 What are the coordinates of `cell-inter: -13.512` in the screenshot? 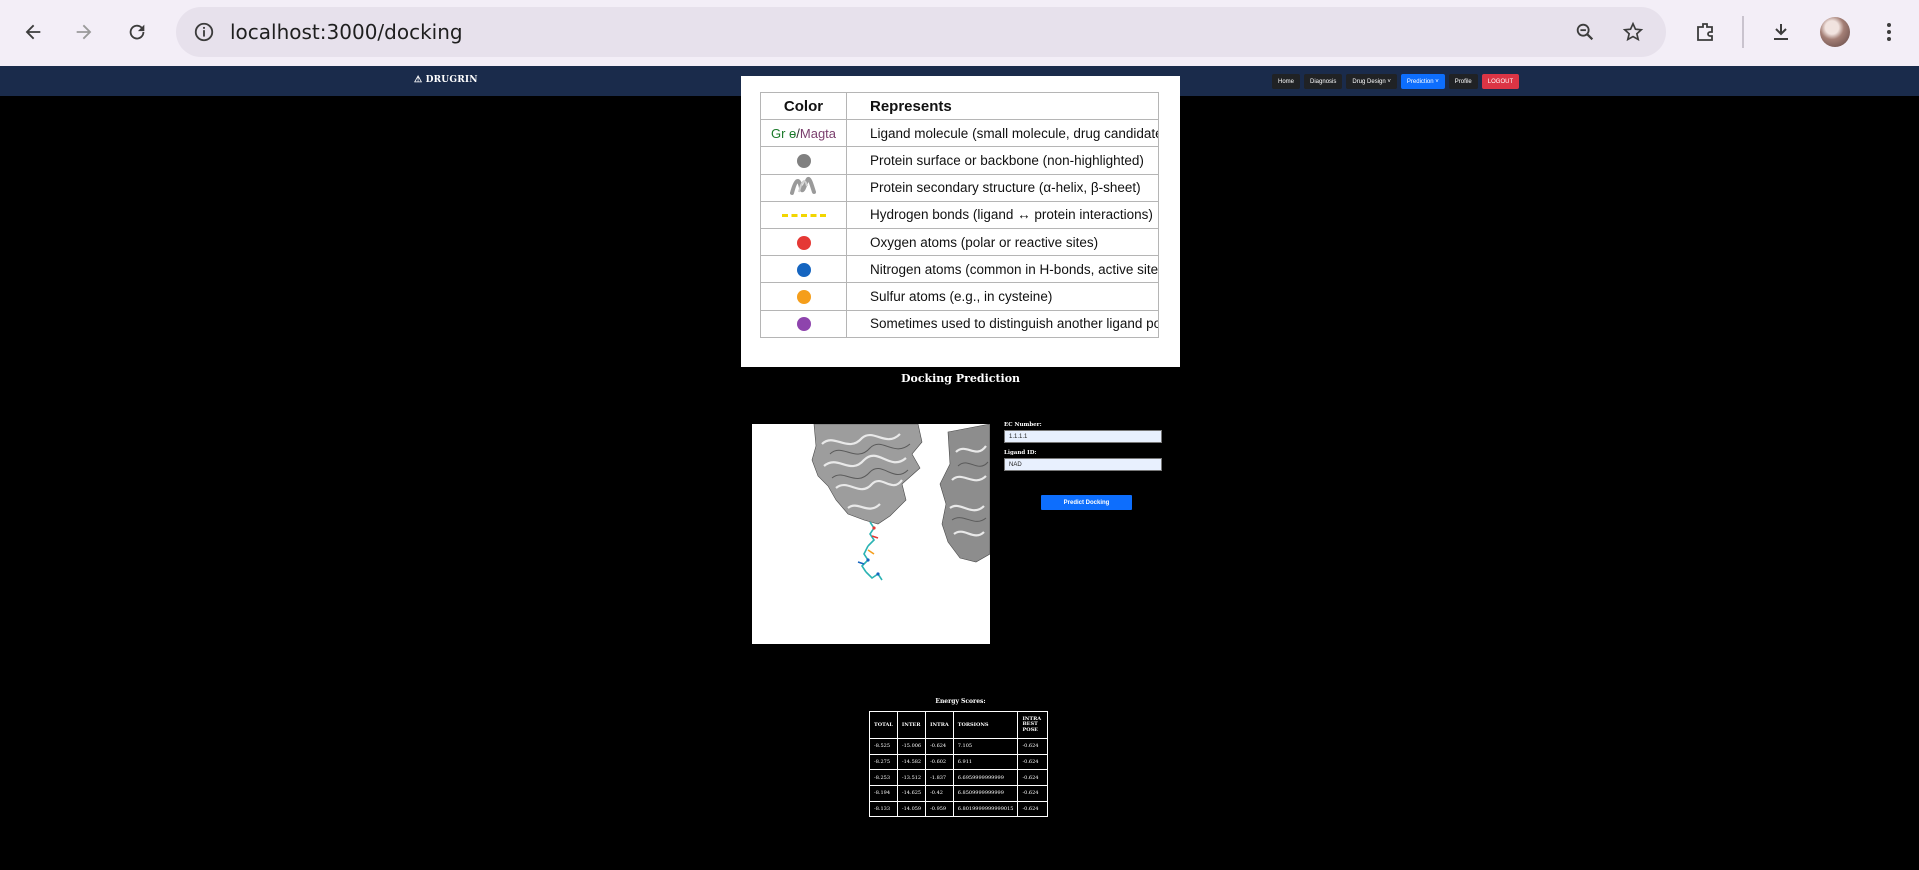 It's located at (911, 778).